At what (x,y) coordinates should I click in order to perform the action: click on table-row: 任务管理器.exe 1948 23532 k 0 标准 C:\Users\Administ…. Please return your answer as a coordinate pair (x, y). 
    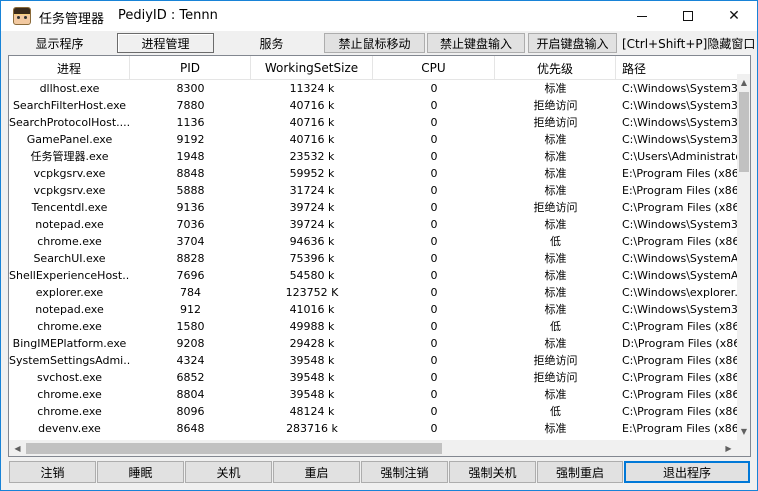
    Looking at the image, I should click on (373, 156).